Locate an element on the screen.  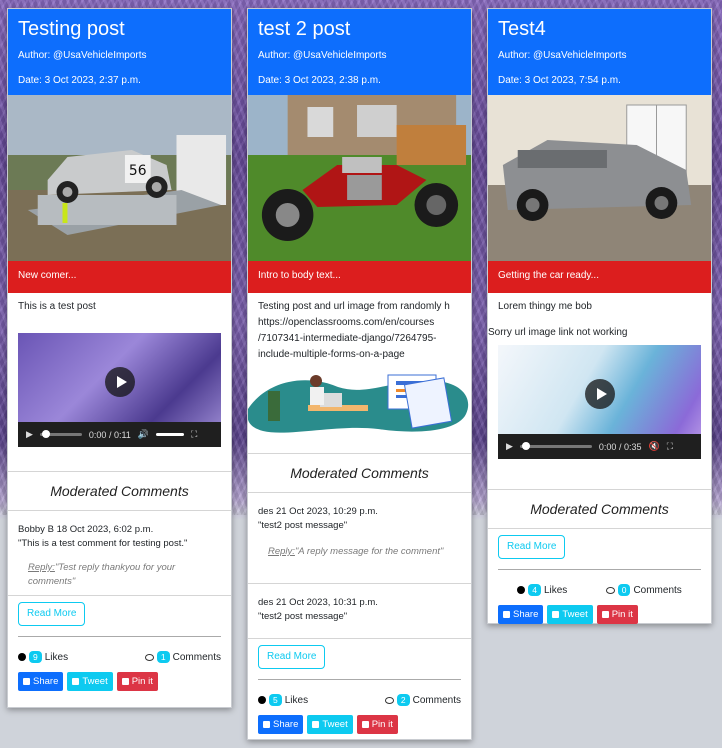
likes-count: 5 is located at coordinates (275, 700).